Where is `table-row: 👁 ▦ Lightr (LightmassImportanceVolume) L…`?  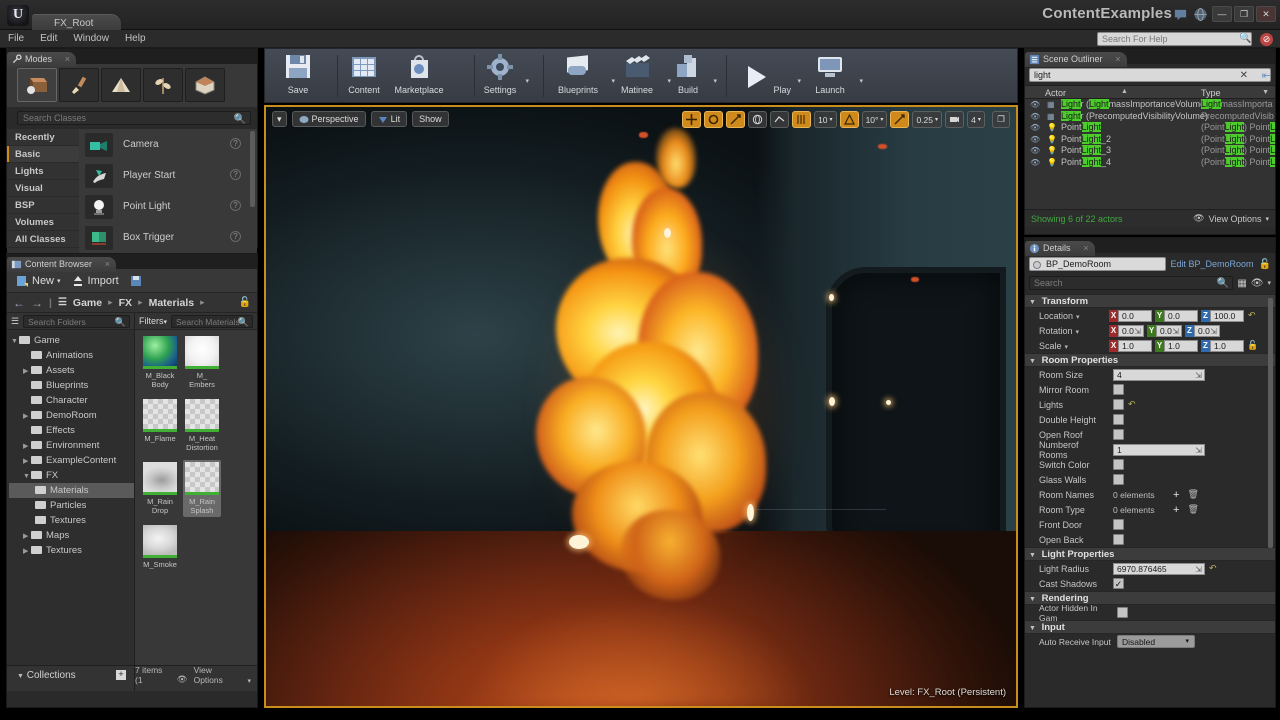 table-row: 👁 ▦ Lightr (LightmassImportanceVolume) L… is located at coordinates (1150, 105).